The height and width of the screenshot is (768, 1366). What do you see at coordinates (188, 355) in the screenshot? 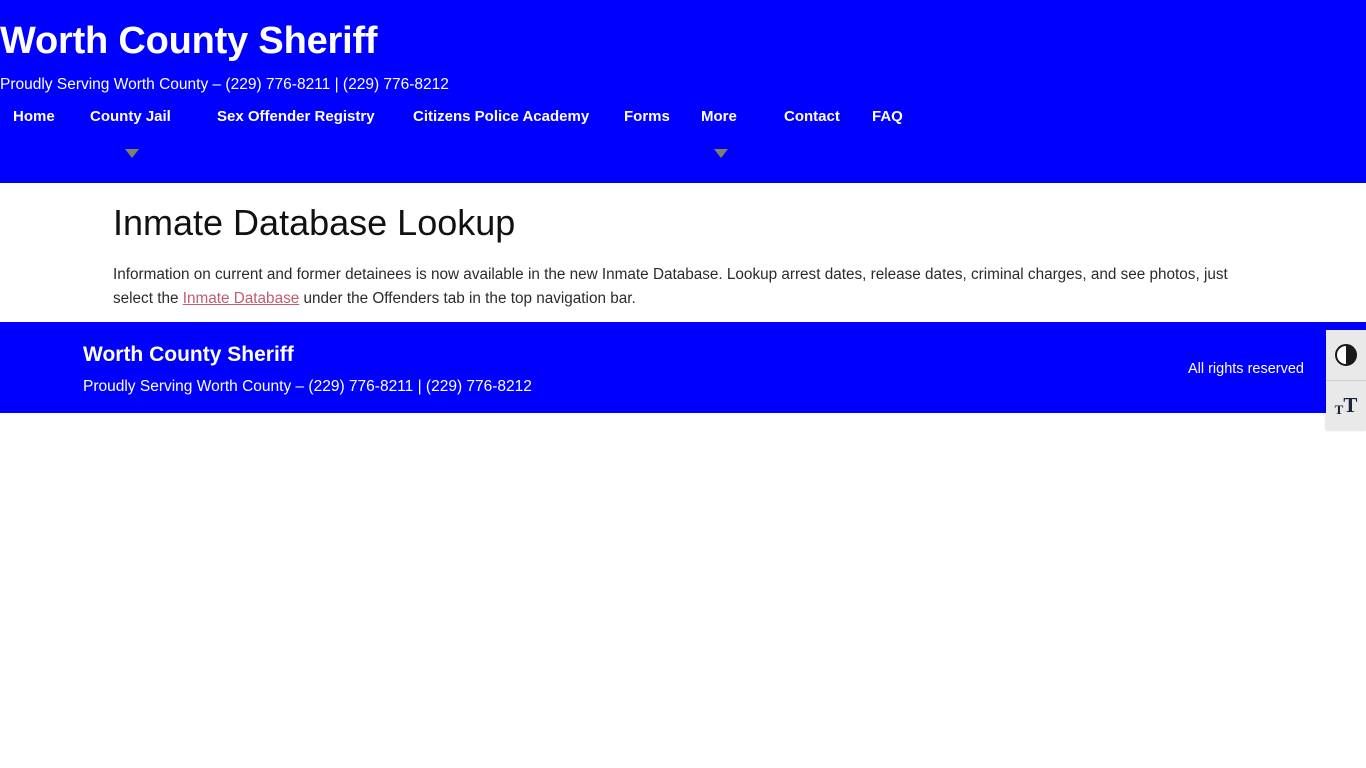
I see `footer-site-title: Worth County Sheriff` at bounding box center [188, 355].